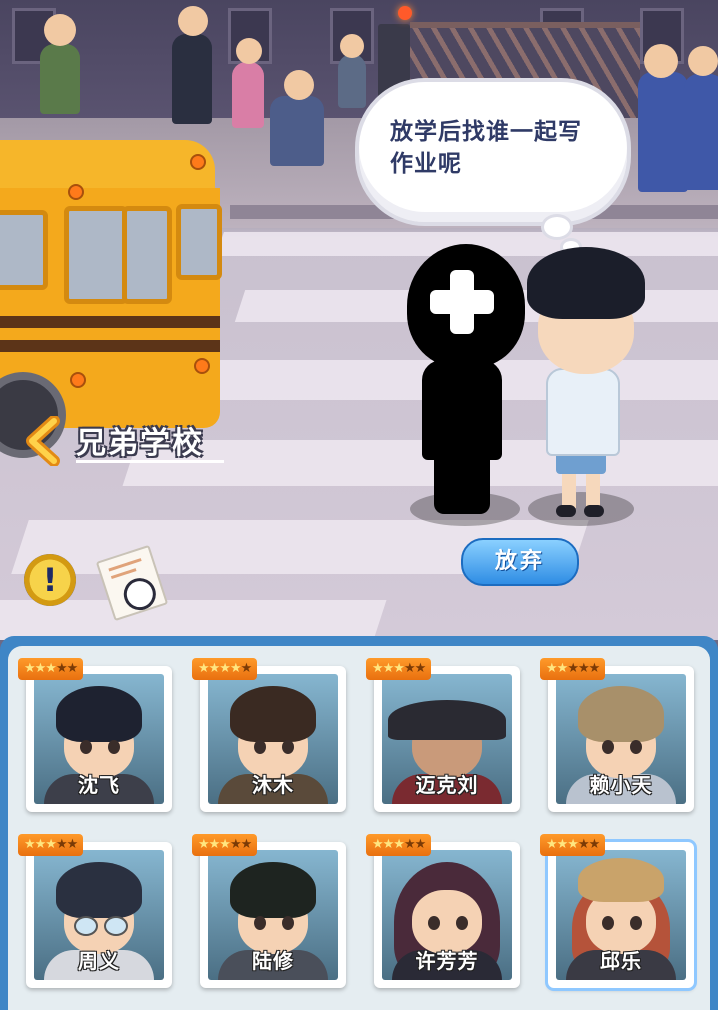 The width and height of the screenshot is (718, 1010). I want to click on character-shadow, so click(581, 509).